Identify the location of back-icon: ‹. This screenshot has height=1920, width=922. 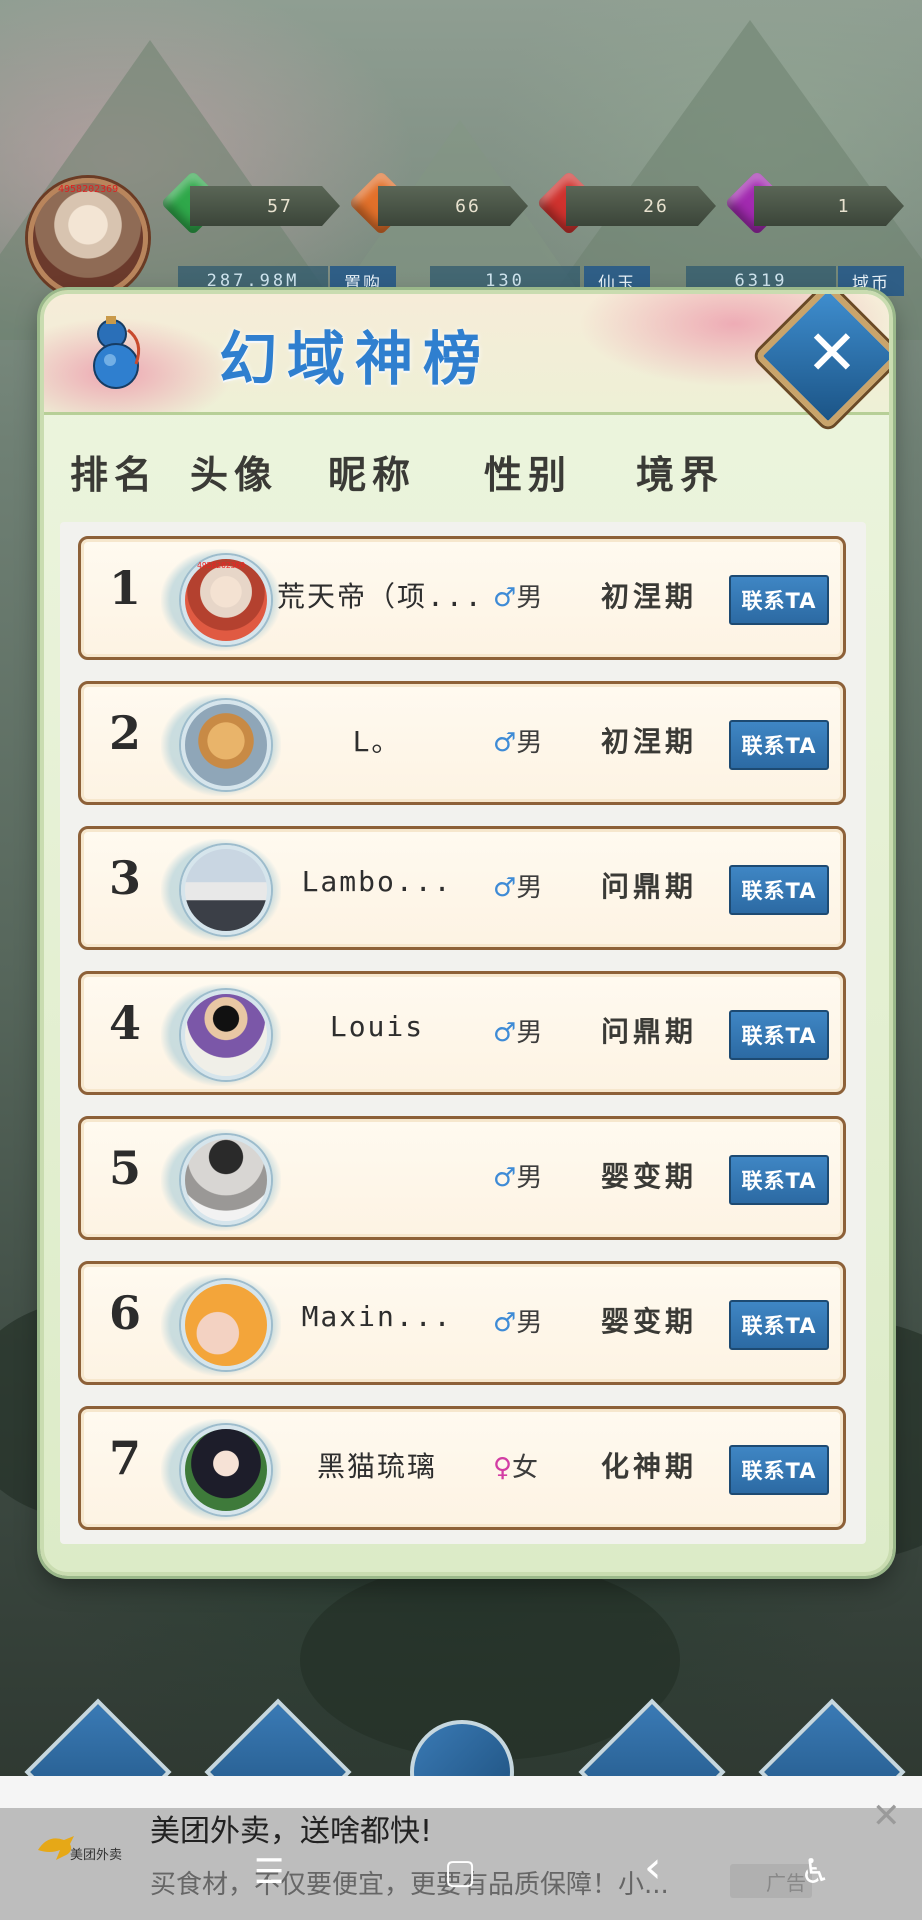
(653, 1867).